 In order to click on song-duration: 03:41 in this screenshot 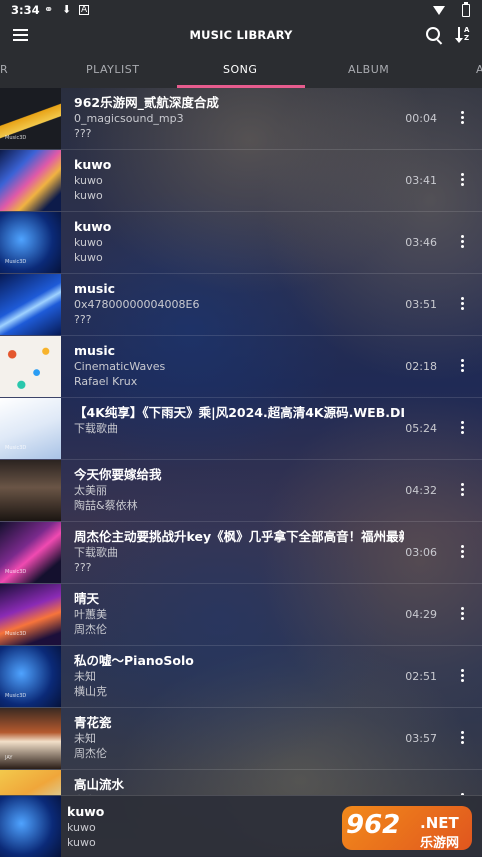, I will do `click(421, 180)`.